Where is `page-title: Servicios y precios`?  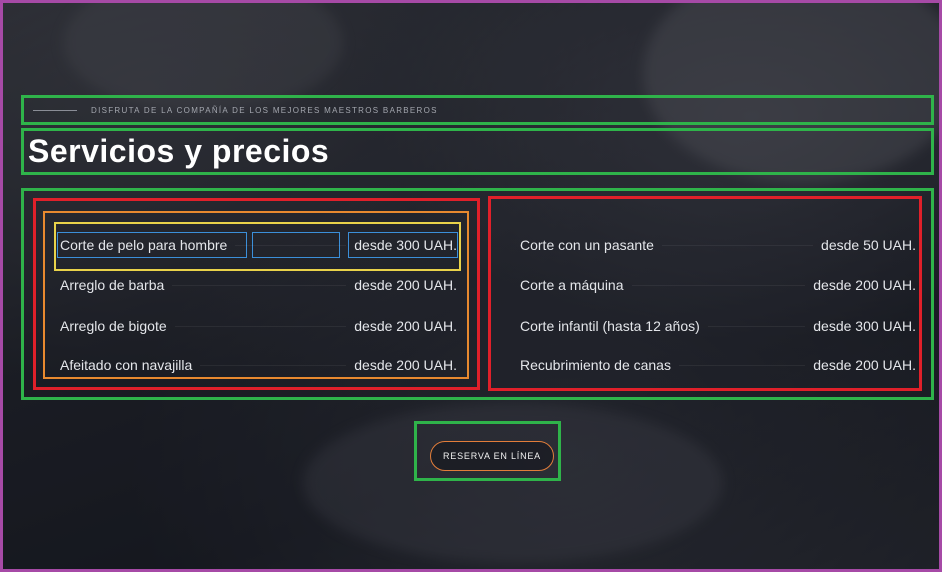
page-title: Servicios y precios is located at coordinates (179, 151).